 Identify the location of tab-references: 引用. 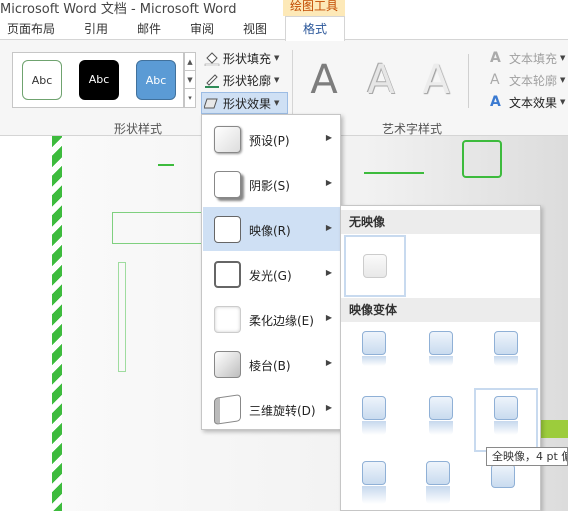
(96, 28).